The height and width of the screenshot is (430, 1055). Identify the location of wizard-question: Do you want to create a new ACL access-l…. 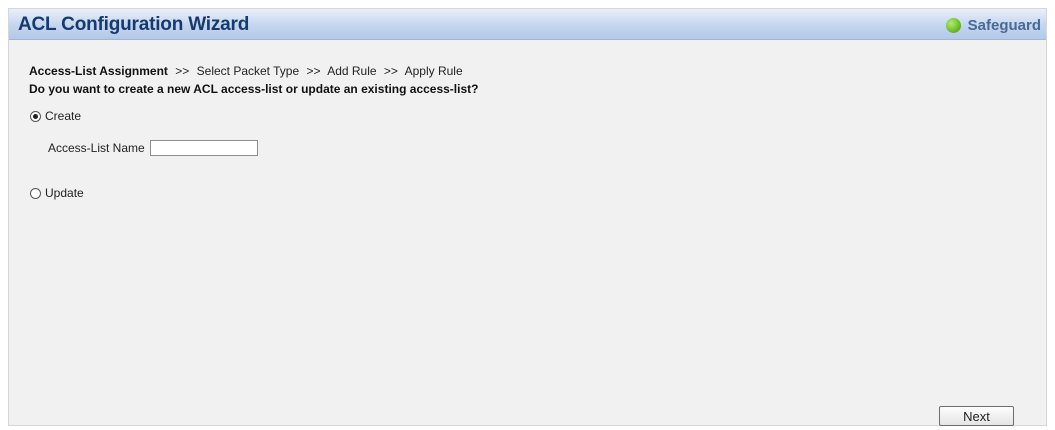
(254, 89).